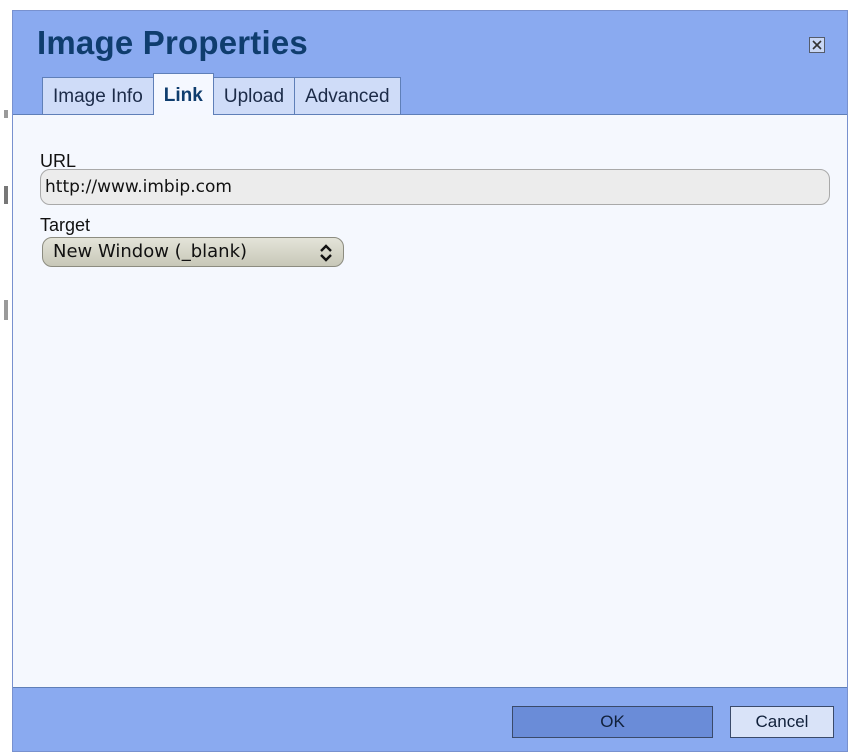 The image size is (850, 754). Describe the element at coordinates (6, 377) in the screenshot. I see `left-edge` at that location.